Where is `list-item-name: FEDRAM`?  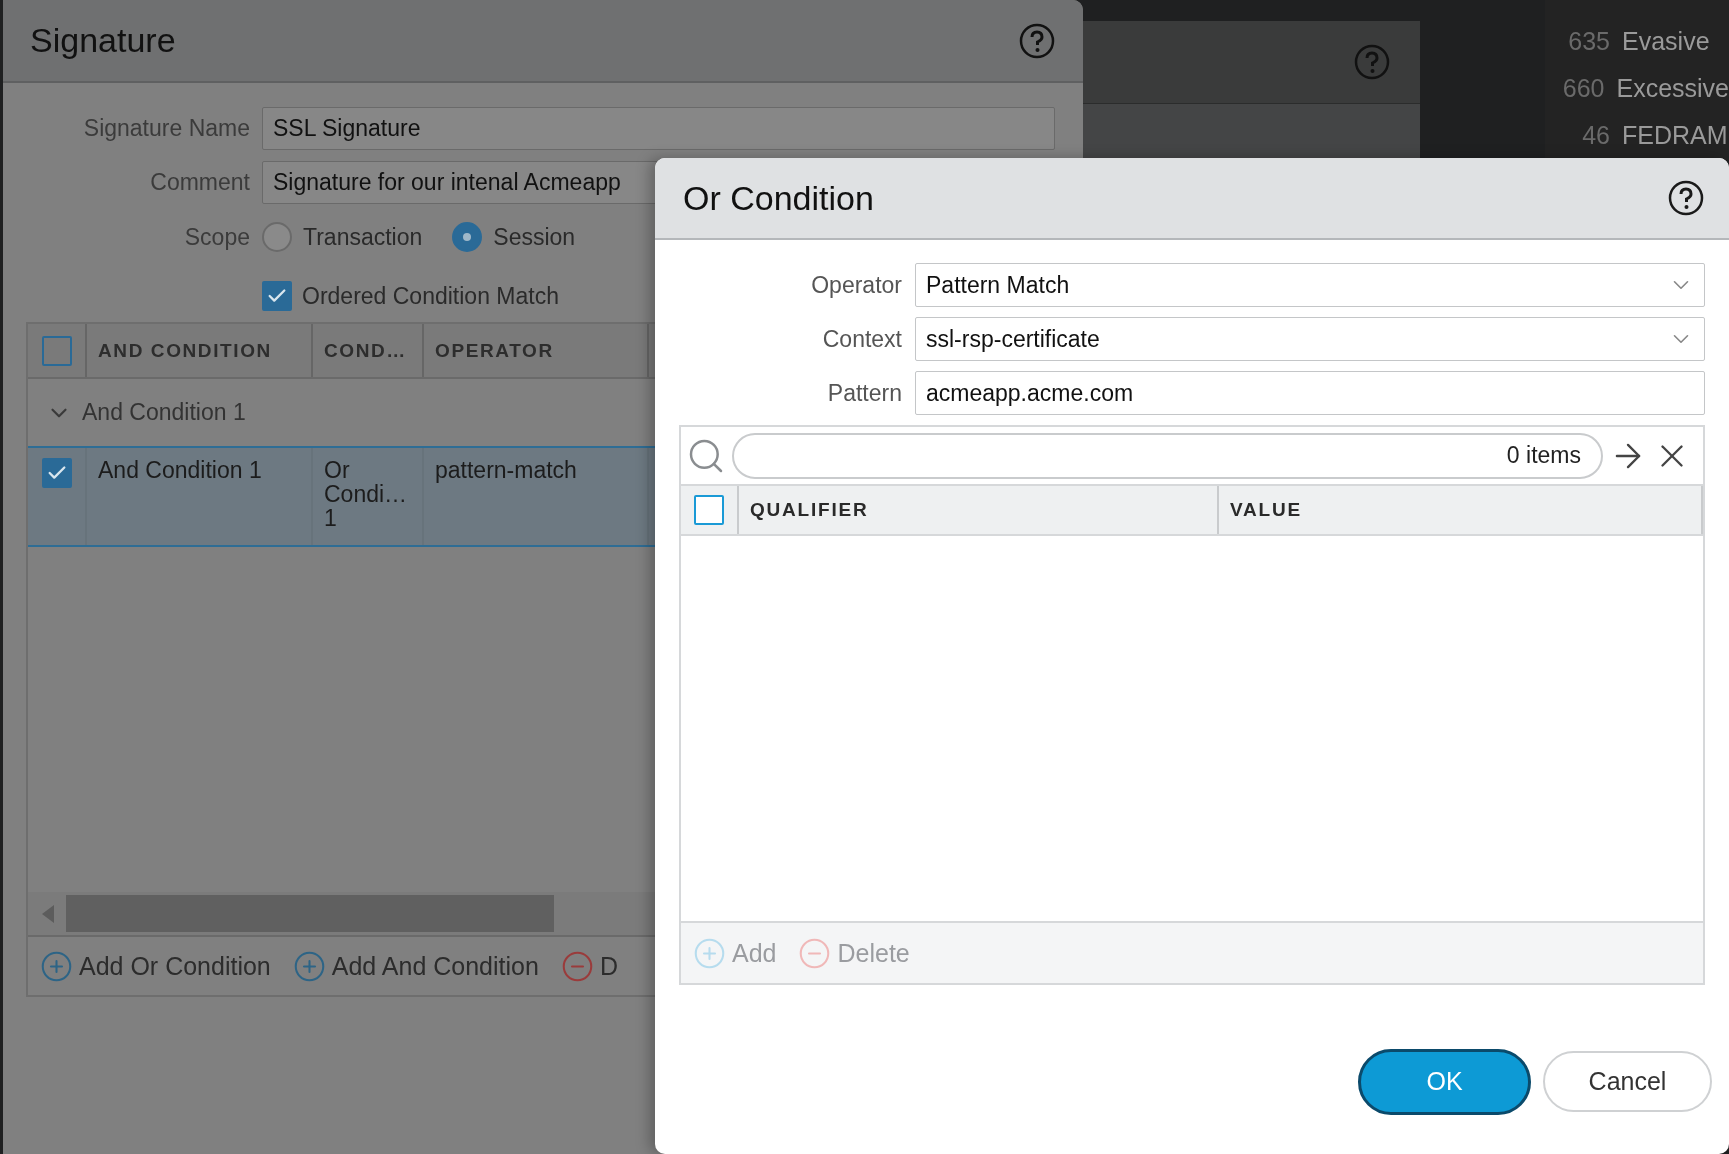
list-item-name: FEDRAM is located at coordinates (1675, 135).